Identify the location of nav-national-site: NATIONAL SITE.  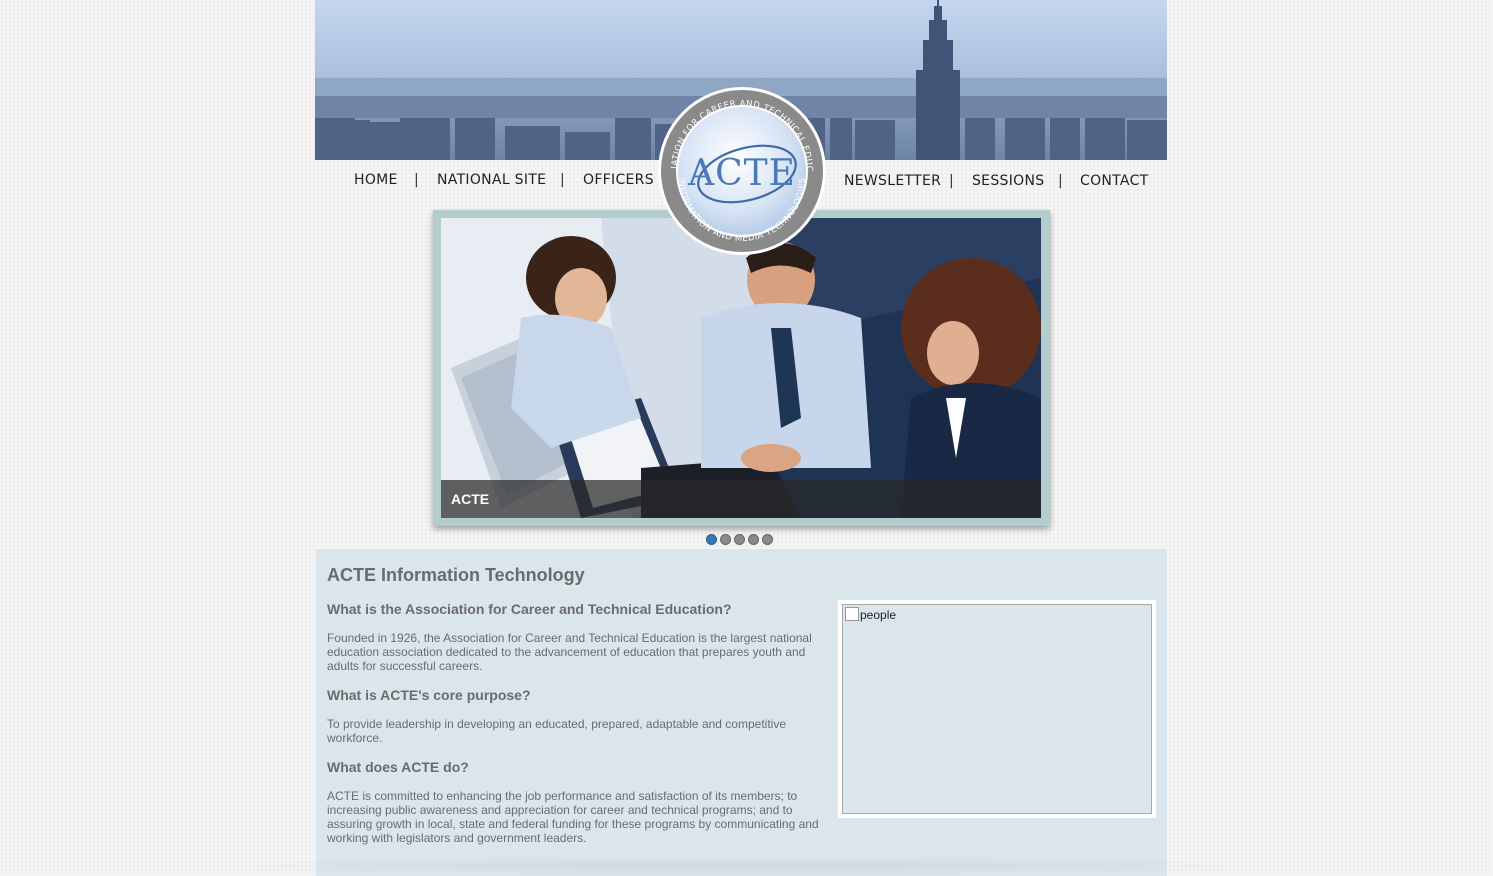
(491, 180).